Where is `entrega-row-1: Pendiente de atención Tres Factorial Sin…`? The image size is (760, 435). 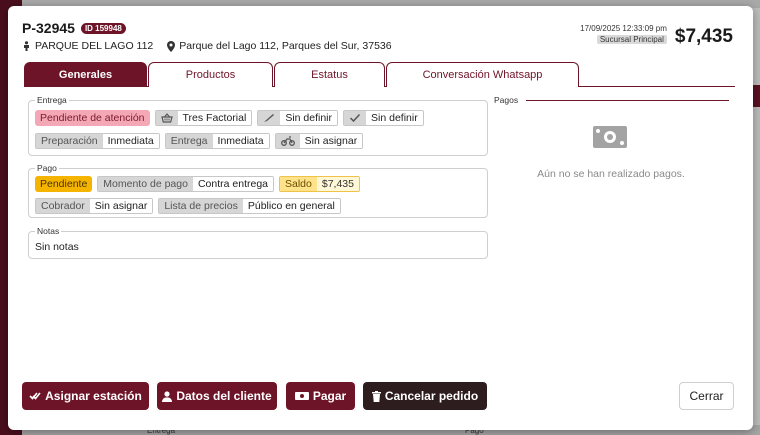 entrega-row-1: Pendiente de atención Tres Factorial Sin… is located at coordinates (229, 118).